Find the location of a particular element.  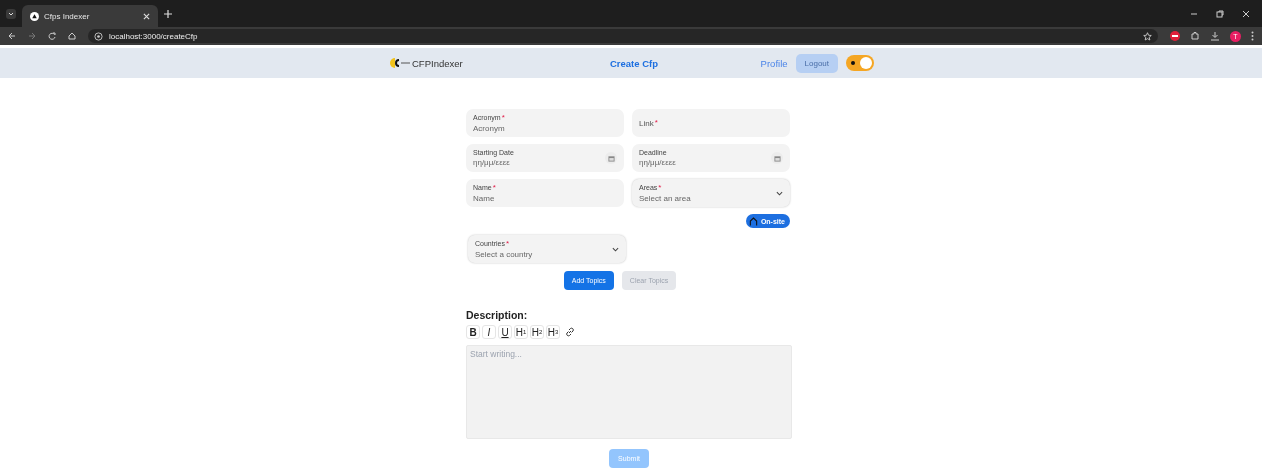

restore-icon is located at coordinates (1220, 13).